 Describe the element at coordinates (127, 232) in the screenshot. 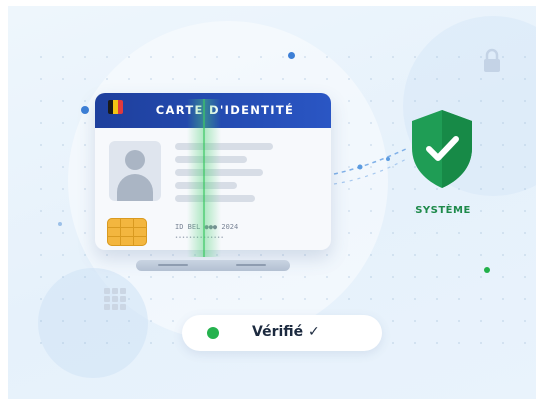

I see `chip-icon` at that location.